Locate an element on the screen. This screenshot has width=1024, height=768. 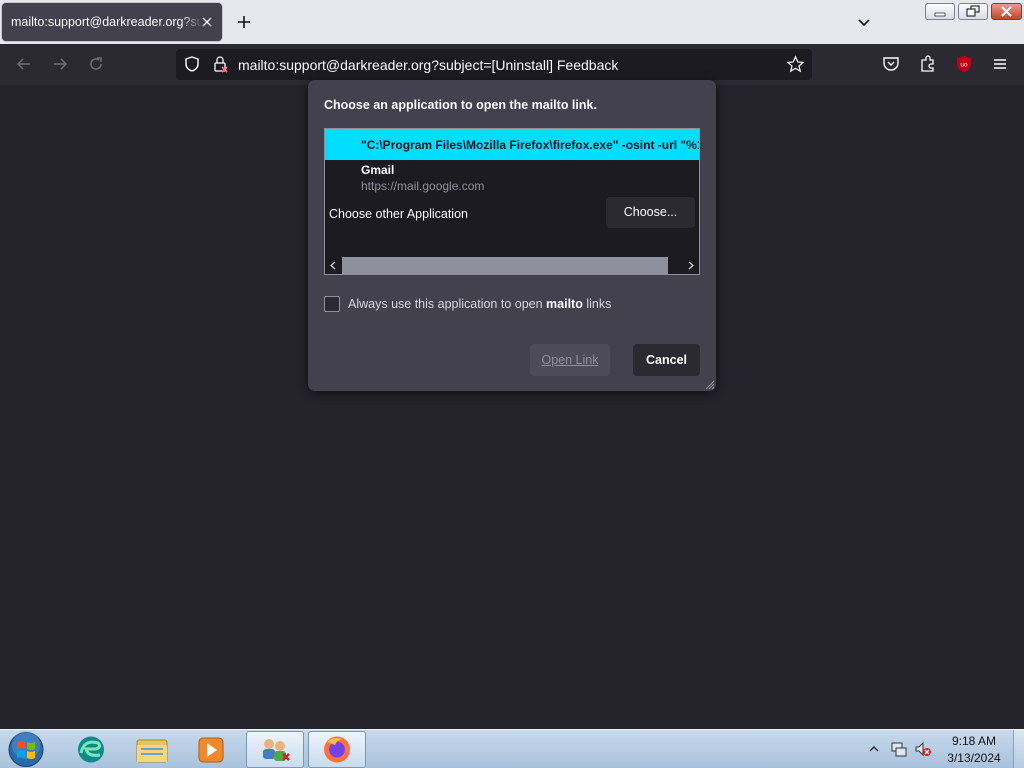
horizontal-scrollbar is located at coordinates (512, 265).